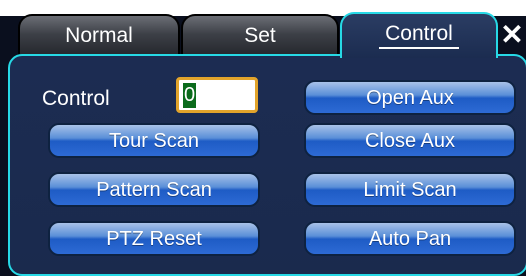 Image resolution: width=526 pixels, height=276 pixels. What do you see at coordinates (410, 97) in the screenshot?
I see `open-aux-button: Open Aux` at bounding box center [410, 97].